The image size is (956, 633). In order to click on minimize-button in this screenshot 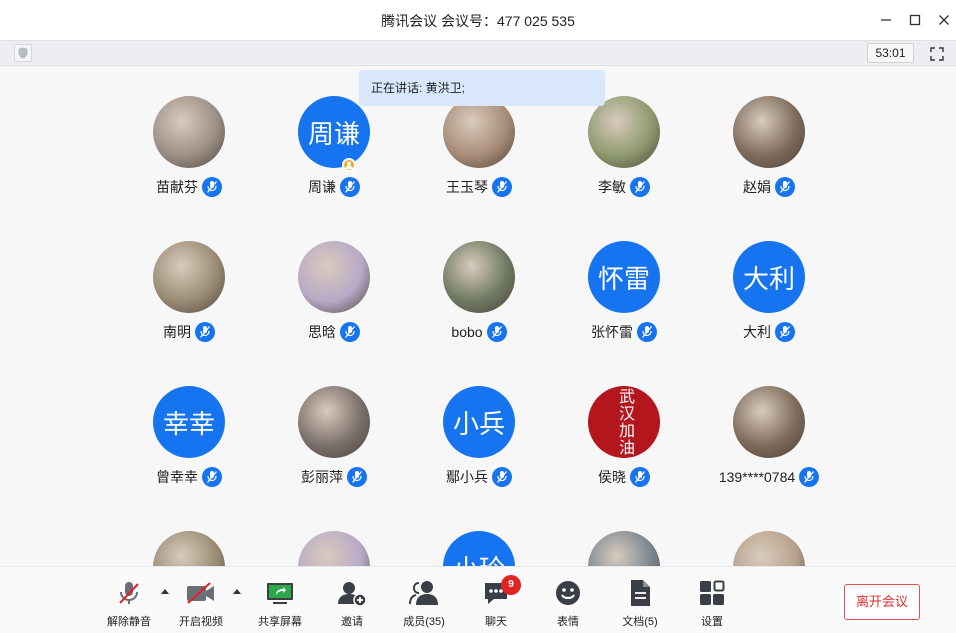, I will do `click(886, 20)`.